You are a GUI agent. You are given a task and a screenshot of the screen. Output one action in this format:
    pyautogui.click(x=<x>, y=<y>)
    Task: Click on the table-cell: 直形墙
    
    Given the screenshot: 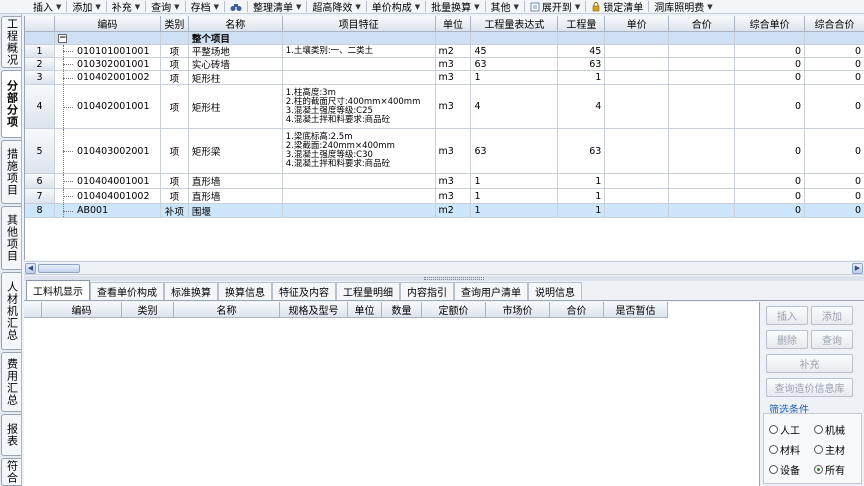 What is the action you would take?
    pyautogui.click(x=235, y=181)
    